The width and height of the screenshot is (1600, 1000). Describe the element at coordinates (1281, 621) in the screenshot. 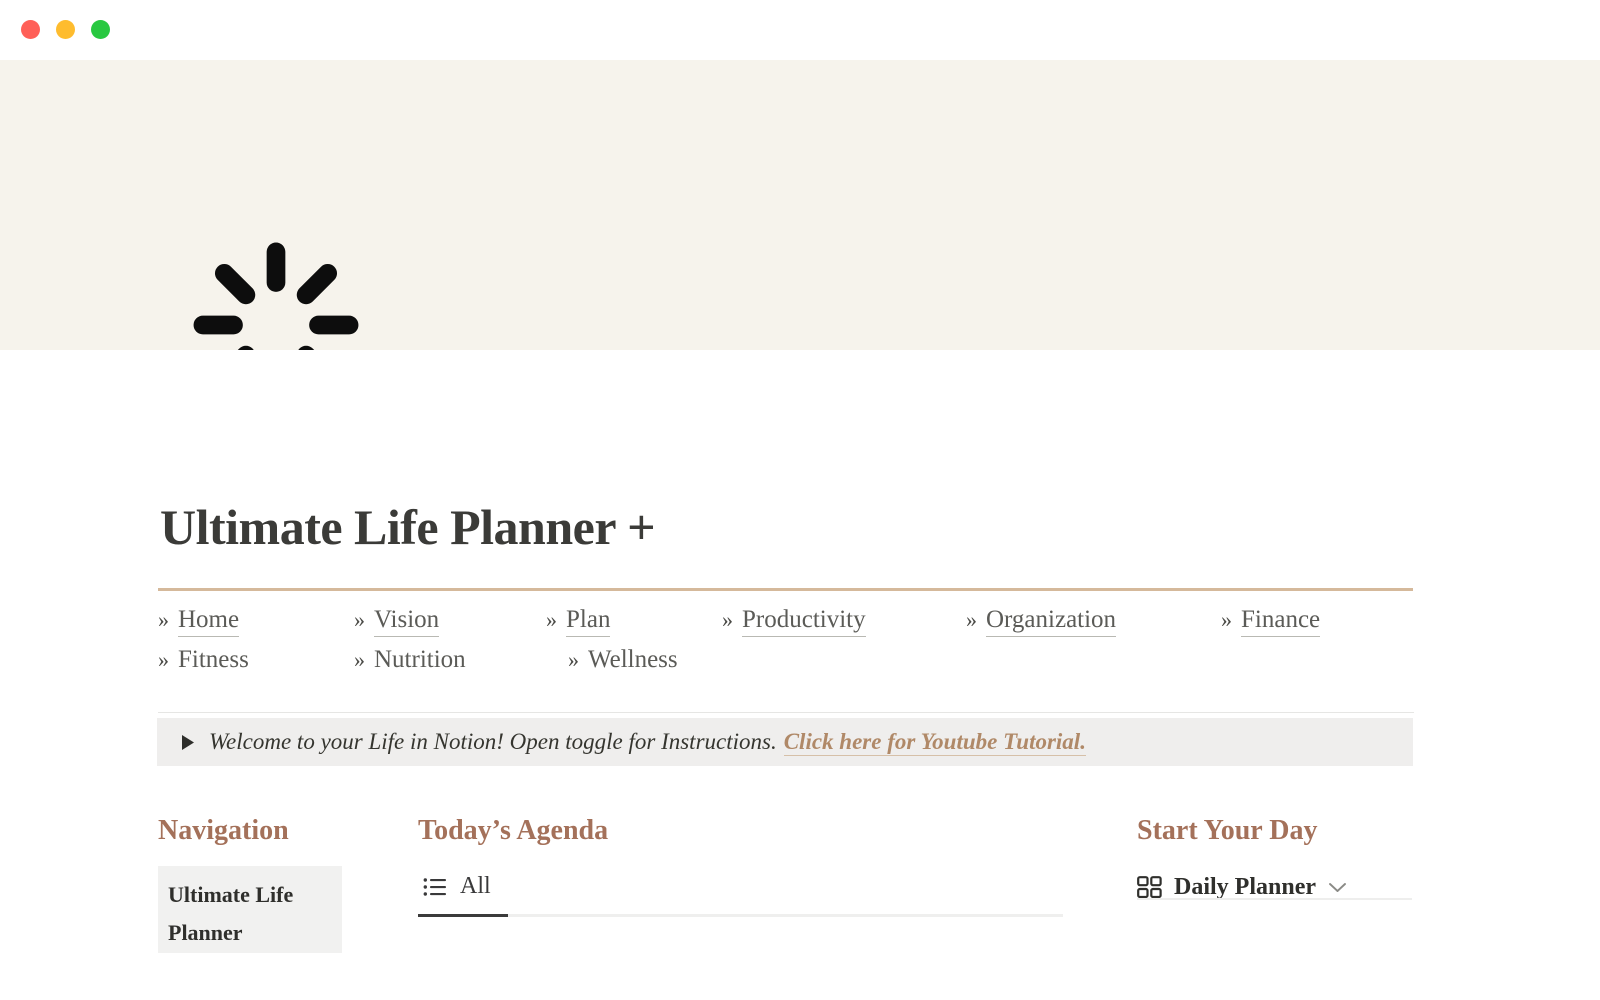

I see `quick-link-label: Finance` at that location.